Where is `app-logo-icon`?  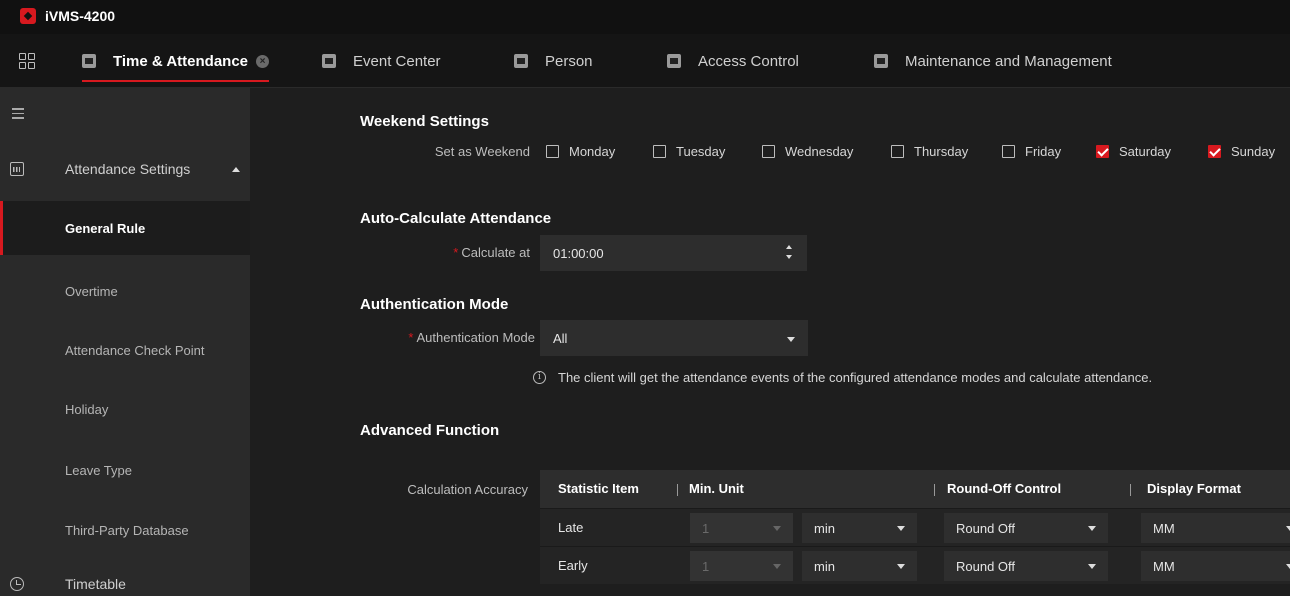
app-logo-icon is located at coordinates (28, 16).